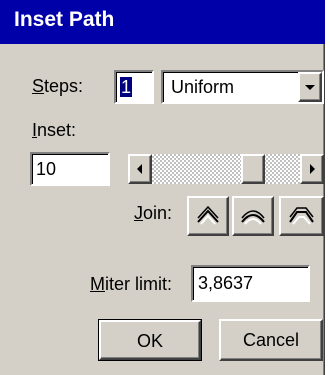  I want to click on miter-limit-label: Miter limit:, so click(131, 284).